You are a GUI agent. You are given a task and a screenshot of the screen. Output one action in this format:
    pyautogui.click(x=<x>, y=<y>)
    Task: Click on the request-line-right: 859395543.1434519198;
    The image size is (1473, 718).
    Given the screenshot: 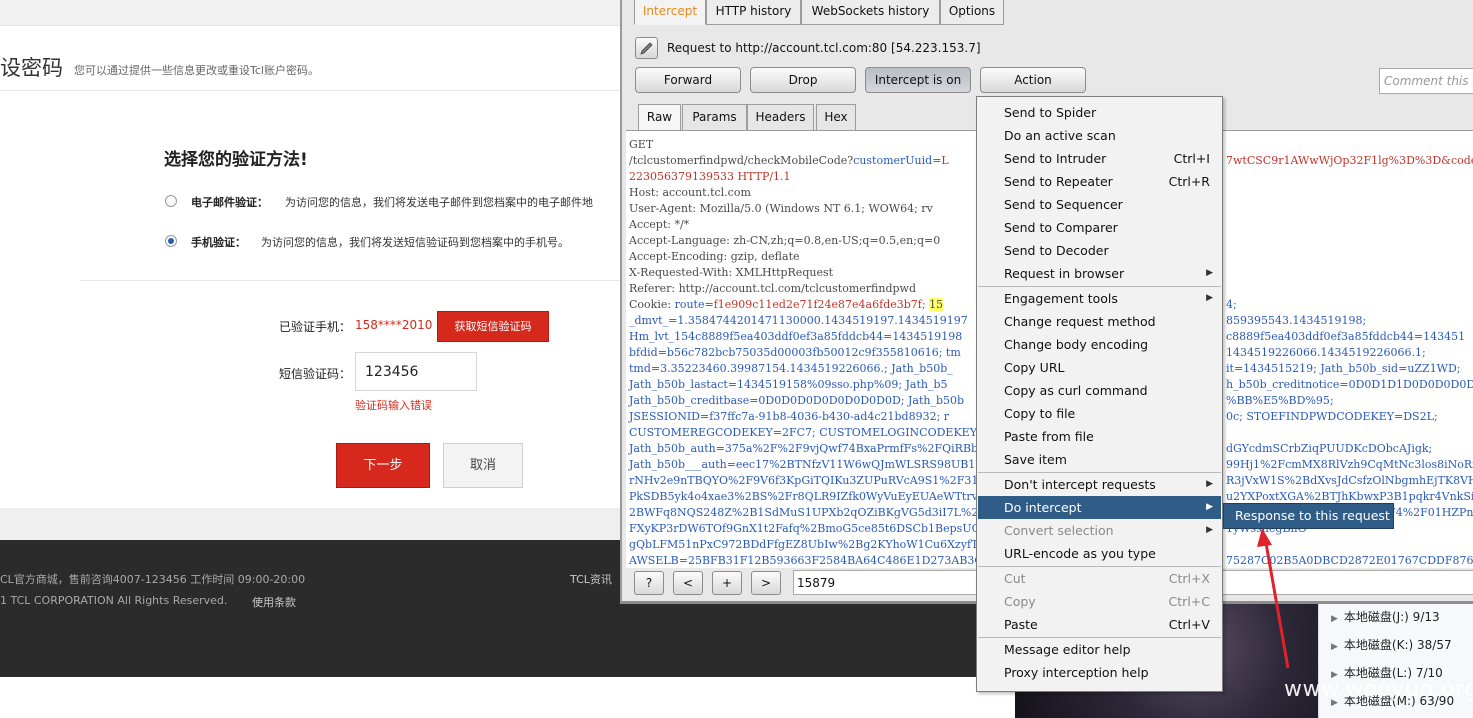 What is the action you would take?
    pyautogui.click(x=1296, y=320)
    